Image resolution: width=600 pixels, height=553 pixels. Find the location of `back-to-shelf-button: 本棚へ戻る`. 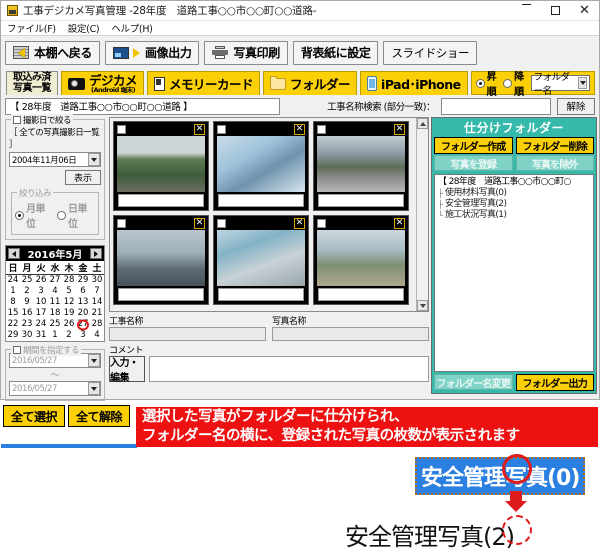

back-to-shelf-button: 本棚へ戻る is located at coordinates (53, 52).